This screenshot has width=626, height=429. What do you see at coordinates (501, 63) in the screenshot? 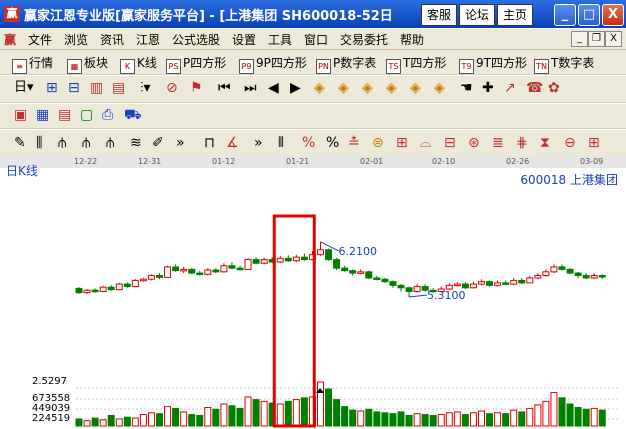
I see `toolbar-9t-square-label: 9T四方形` at bounding box center [501, 63].